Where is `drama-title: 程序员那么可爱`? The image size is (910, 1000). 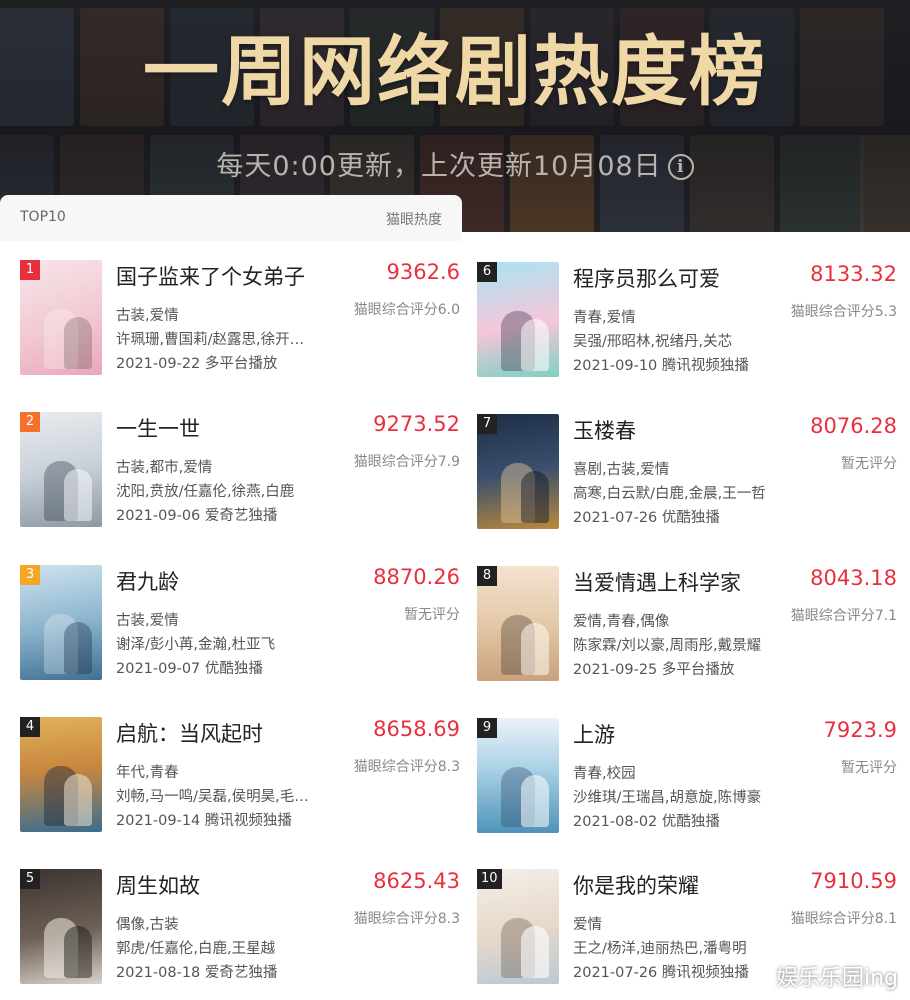 drama-title: 程序员那么可爱 is located at coordinates (646, 278).